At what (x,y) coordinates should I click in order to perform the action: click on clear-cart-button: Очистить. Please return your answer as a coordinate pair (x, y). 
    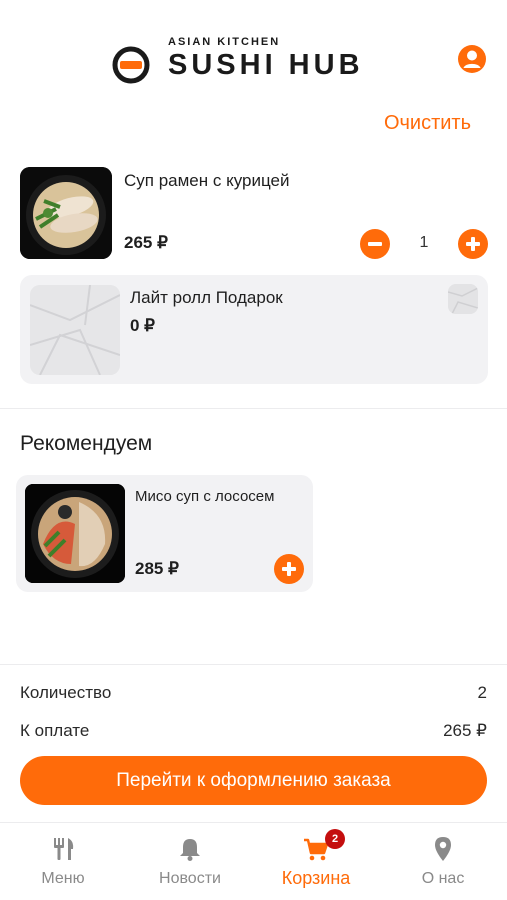
    Looking at the image, I should click on (427, 123).